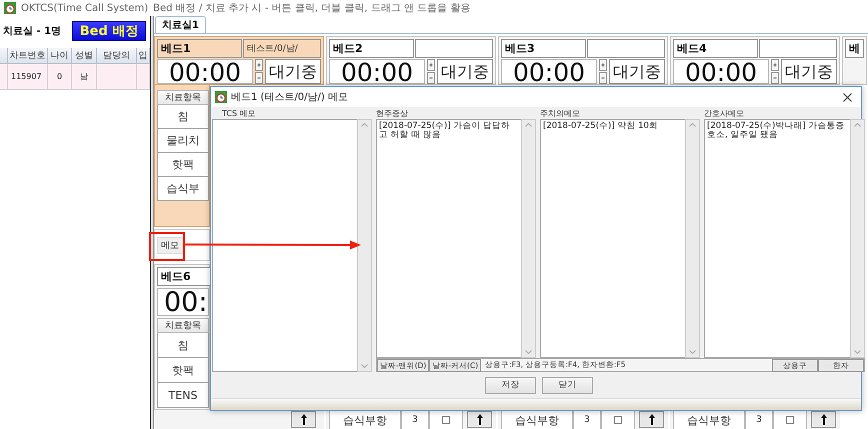 The image size is (868, 429). Describe the element at coordinates (84, 8) in the screenshot. I see `window-title: OKTCS(Time Call System)` at that location.